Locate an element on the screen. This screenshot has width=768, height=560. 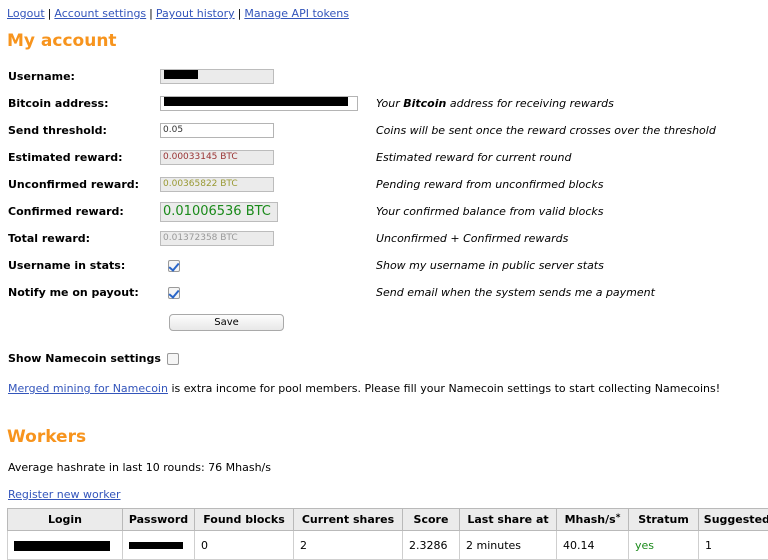
column-header-login: Login is located at coordinates (65, 520).